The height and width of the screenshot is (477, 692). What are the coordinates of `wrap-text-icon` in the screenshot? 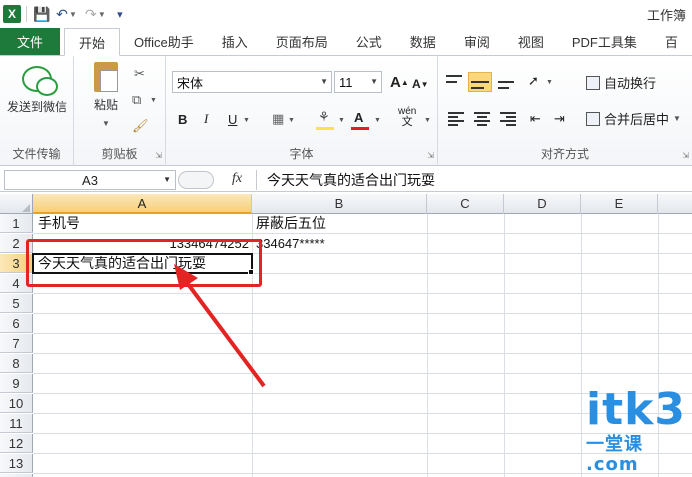 It's located at (593, 82).